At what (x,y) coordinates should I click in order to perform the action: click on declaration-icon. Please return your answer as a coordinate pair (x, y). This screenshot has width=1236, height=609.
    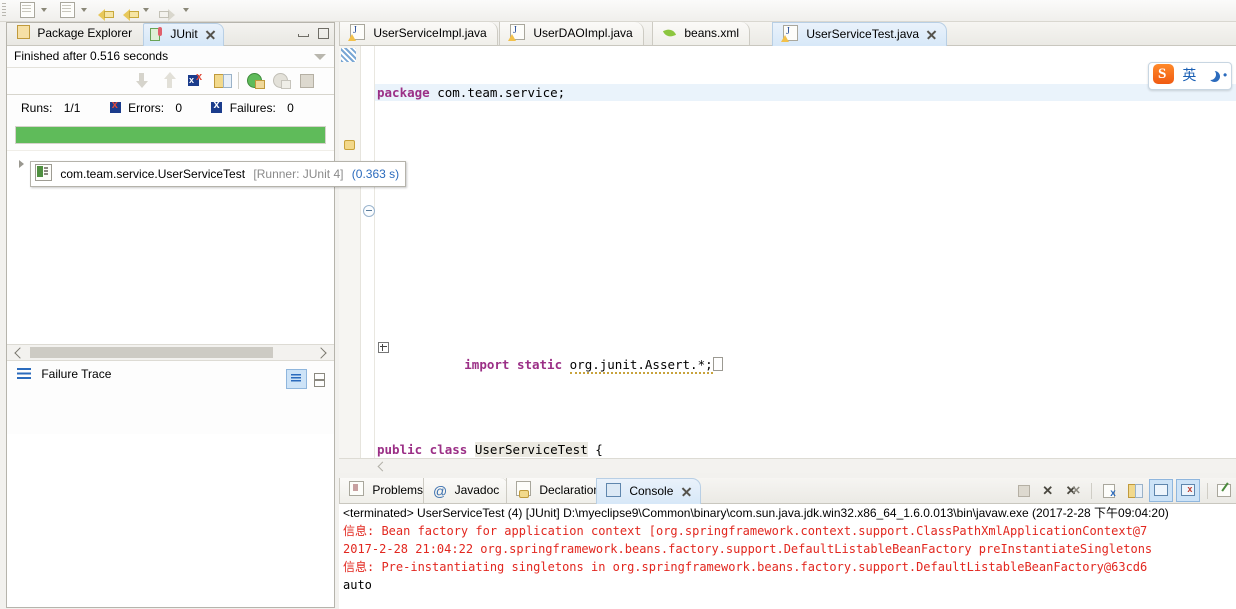
    Looking at the image, I should click on (523, 489).